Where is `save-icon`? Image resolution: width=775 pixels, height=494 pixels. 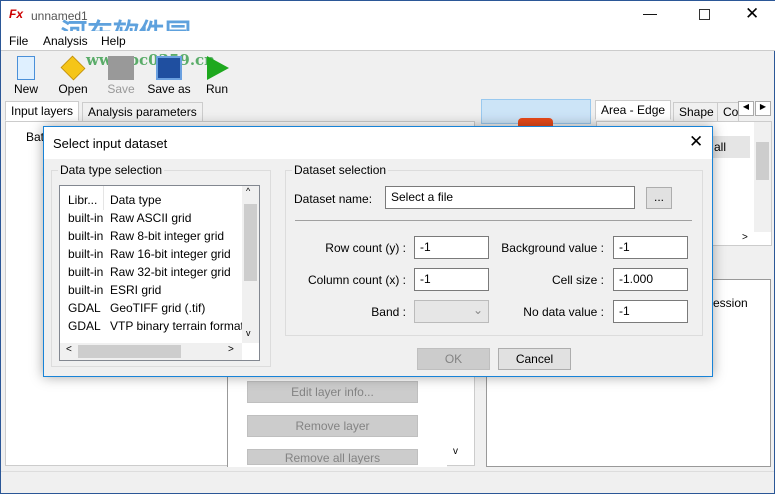
save-icon is located at coordinates (121, 68).